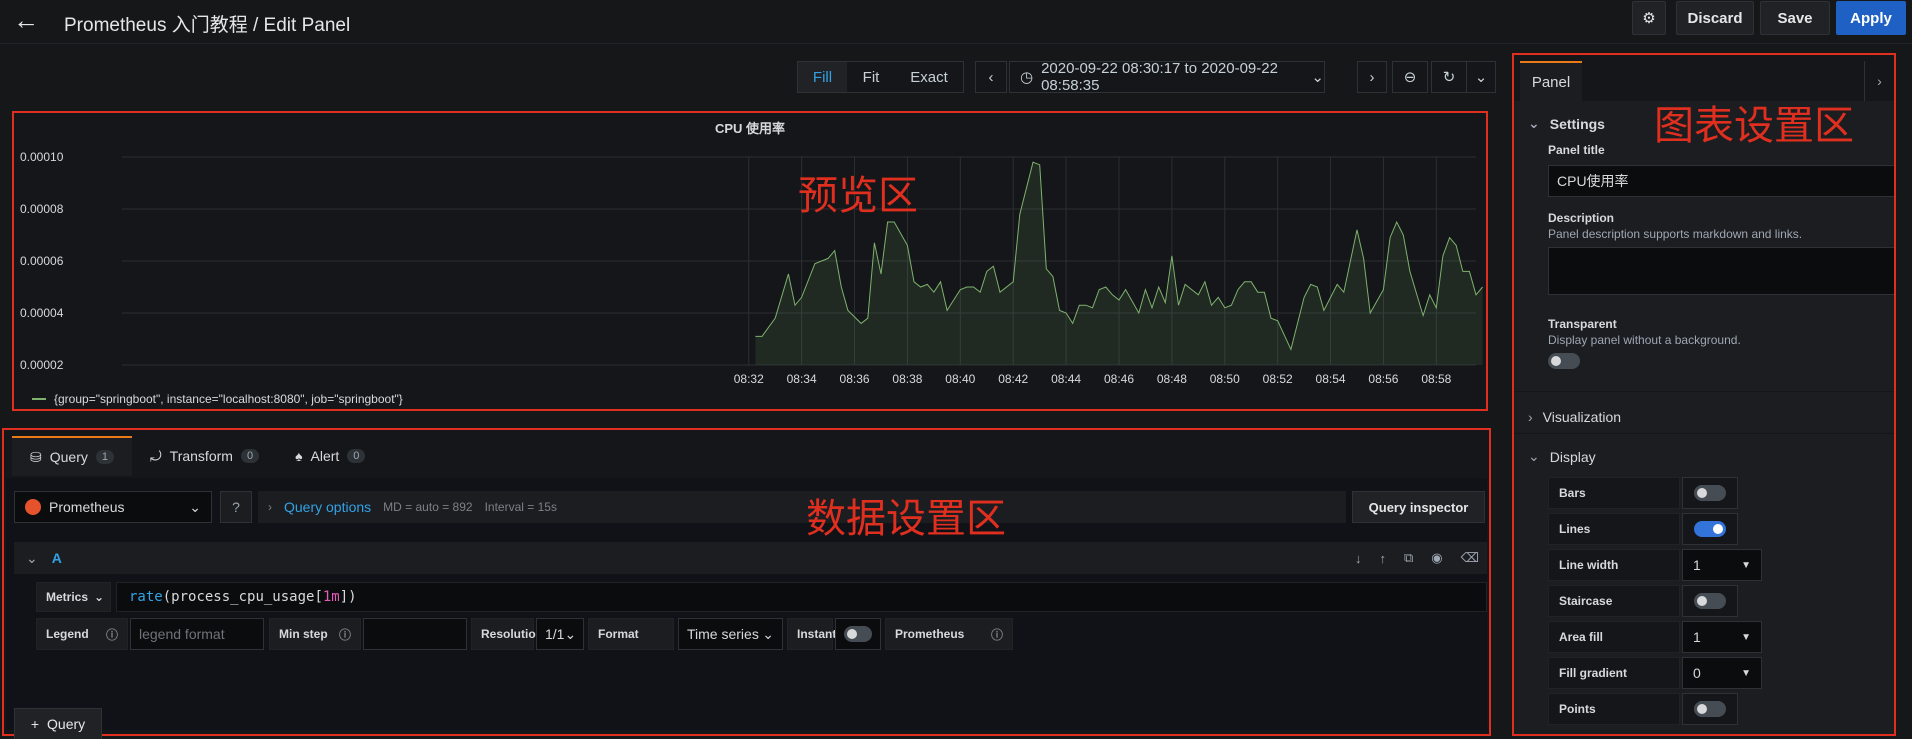  What do you see at coordinates (1566, 123) in the screenshot?
I see `settings-section-header: ⌄ Settings` at bounding box center [1566, 123].